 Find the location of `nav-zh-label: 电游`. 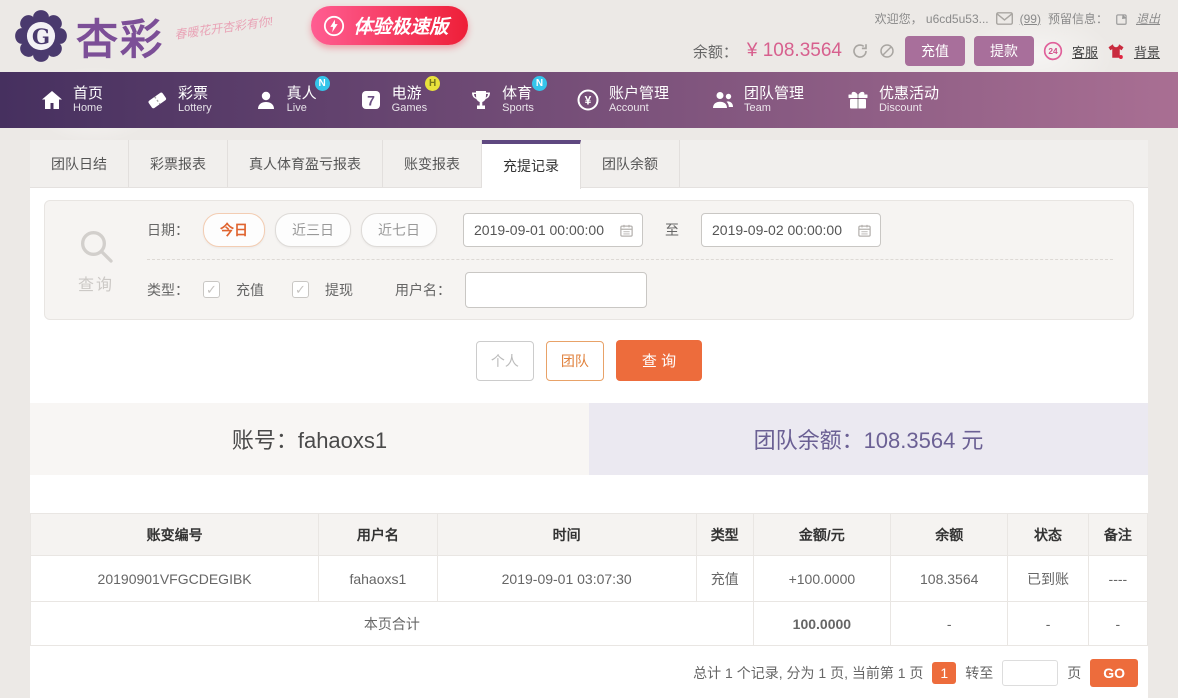

nav-zh-label: 电游 is located at coordinates (406, 94).